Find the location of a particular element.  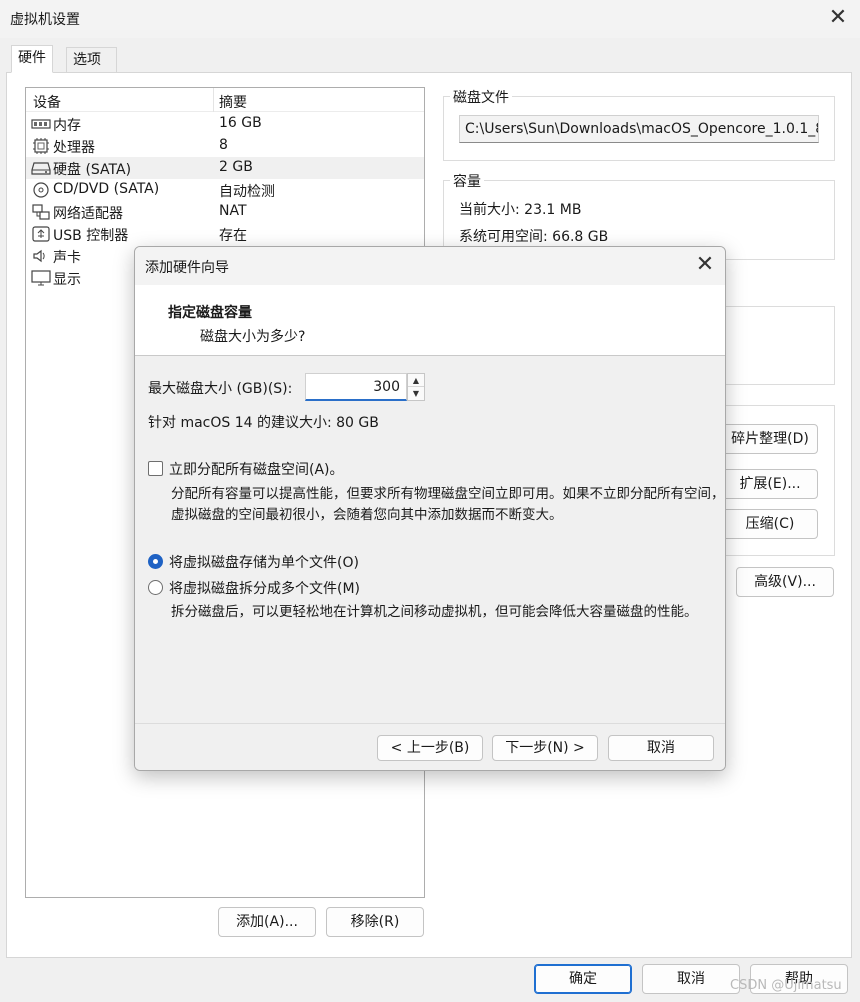

device-row-usb-controller: USB 控制器 存在 is located at coordinates (225, 234).